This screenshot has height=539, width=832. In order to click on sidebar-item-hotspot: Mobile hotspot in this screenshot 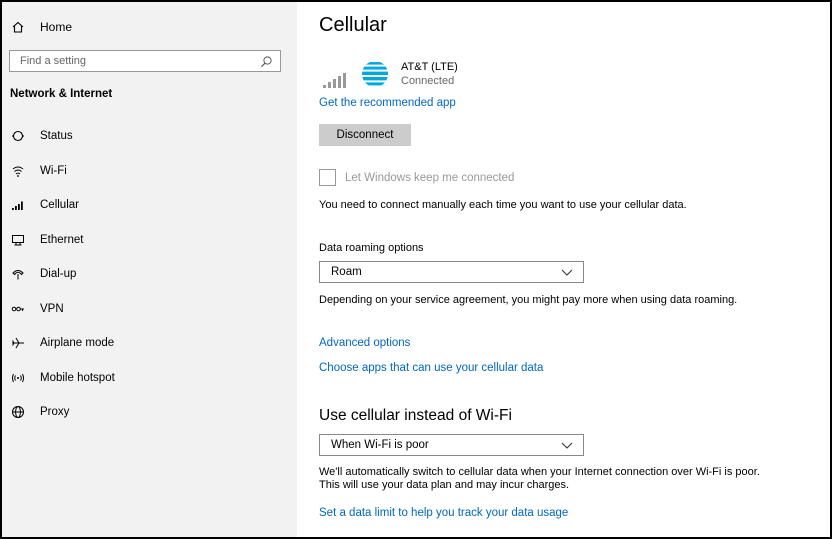, I will do `click(149, 378)`.